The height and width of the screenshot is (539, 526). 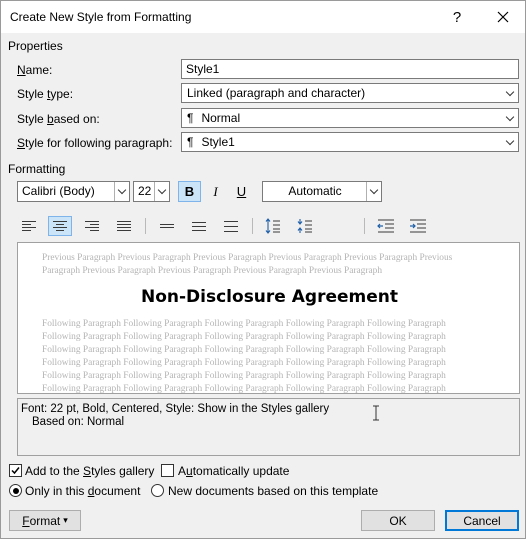 I want to click on bold-button: B, so click(x=189, y=191).